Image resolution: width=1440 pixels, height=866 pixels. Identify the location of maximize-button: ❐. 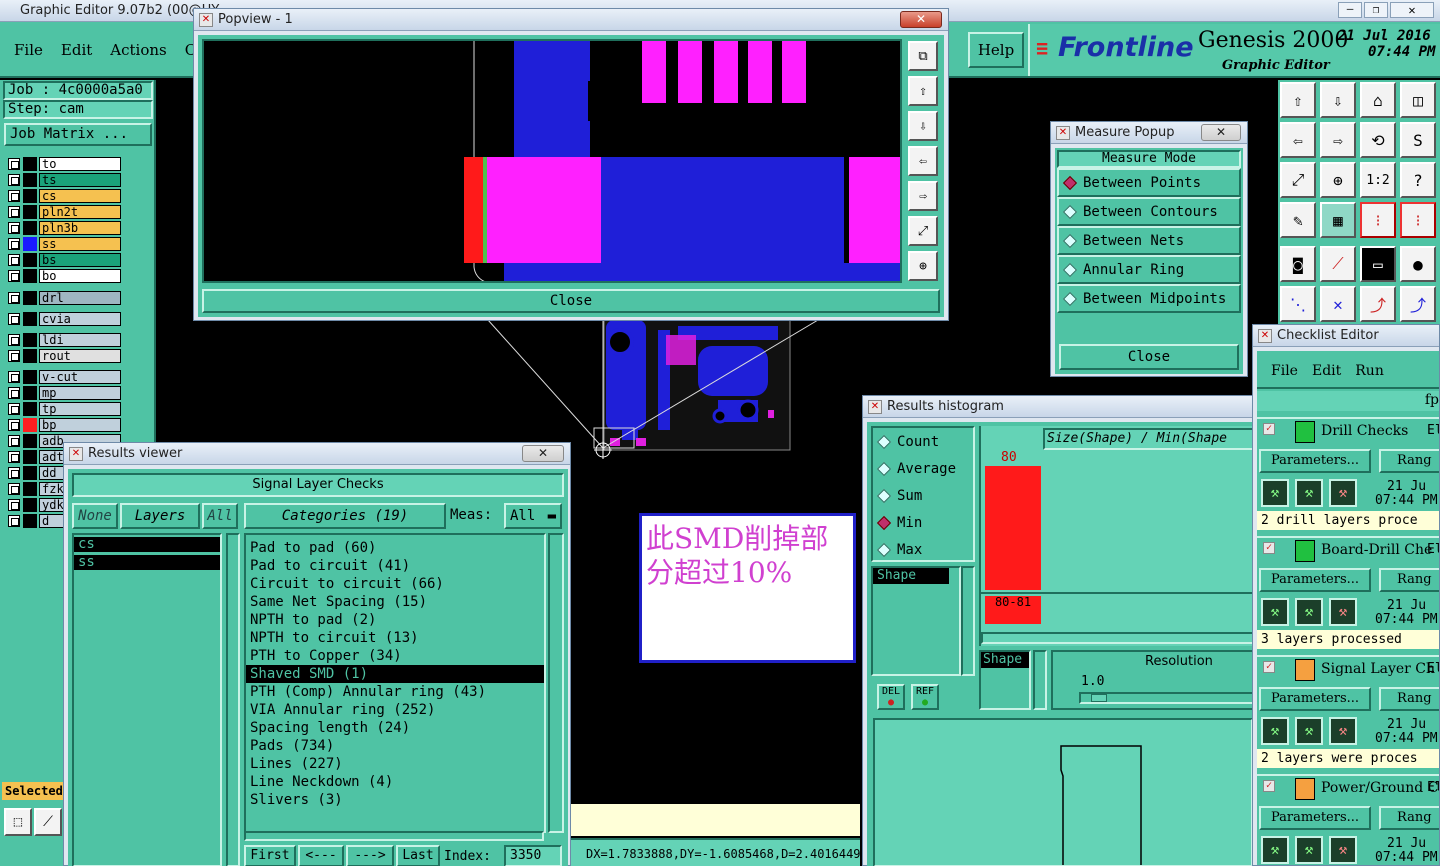
(1376, 10).